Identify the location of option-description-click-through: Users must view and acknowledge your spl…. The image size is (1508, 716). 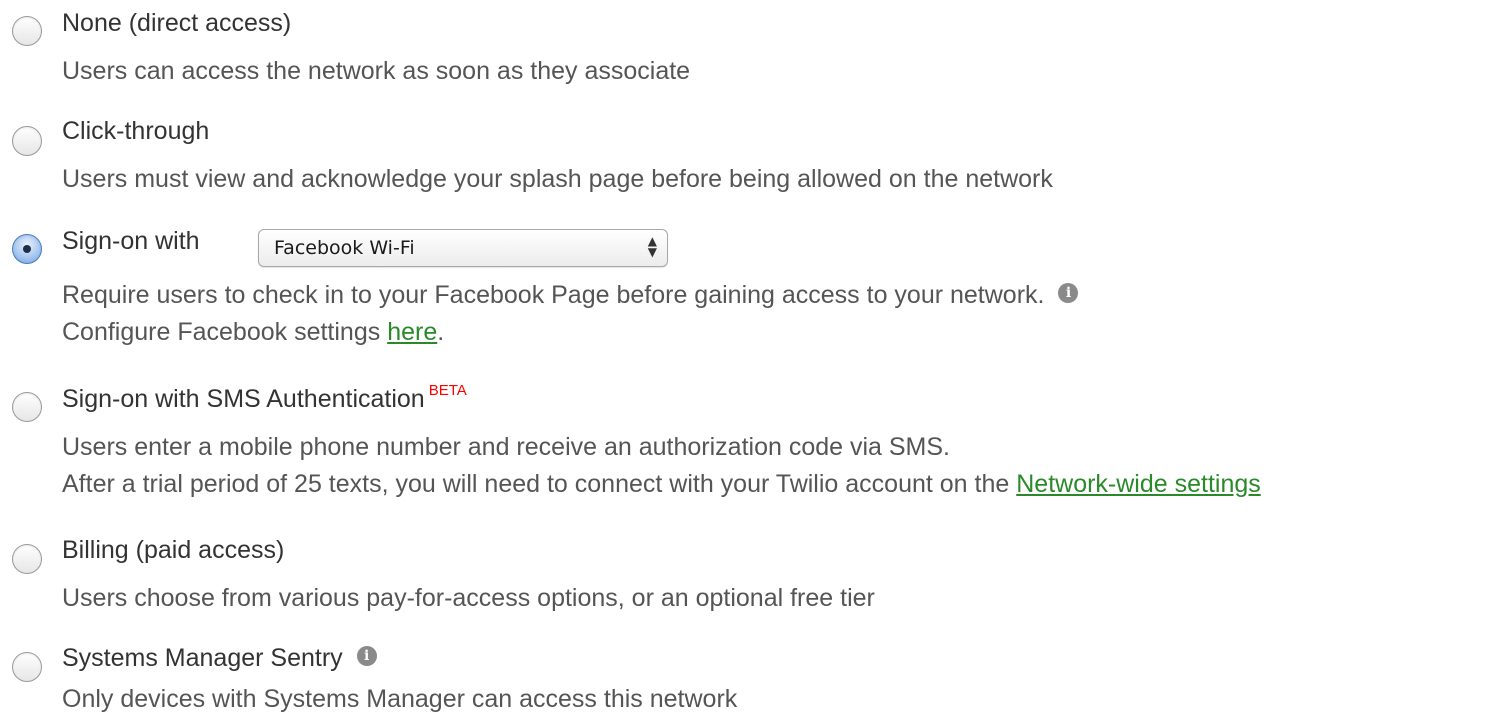
(557, 179).